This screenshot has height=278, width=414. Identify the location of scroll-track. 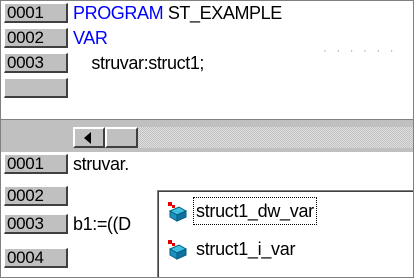
(275, 137).